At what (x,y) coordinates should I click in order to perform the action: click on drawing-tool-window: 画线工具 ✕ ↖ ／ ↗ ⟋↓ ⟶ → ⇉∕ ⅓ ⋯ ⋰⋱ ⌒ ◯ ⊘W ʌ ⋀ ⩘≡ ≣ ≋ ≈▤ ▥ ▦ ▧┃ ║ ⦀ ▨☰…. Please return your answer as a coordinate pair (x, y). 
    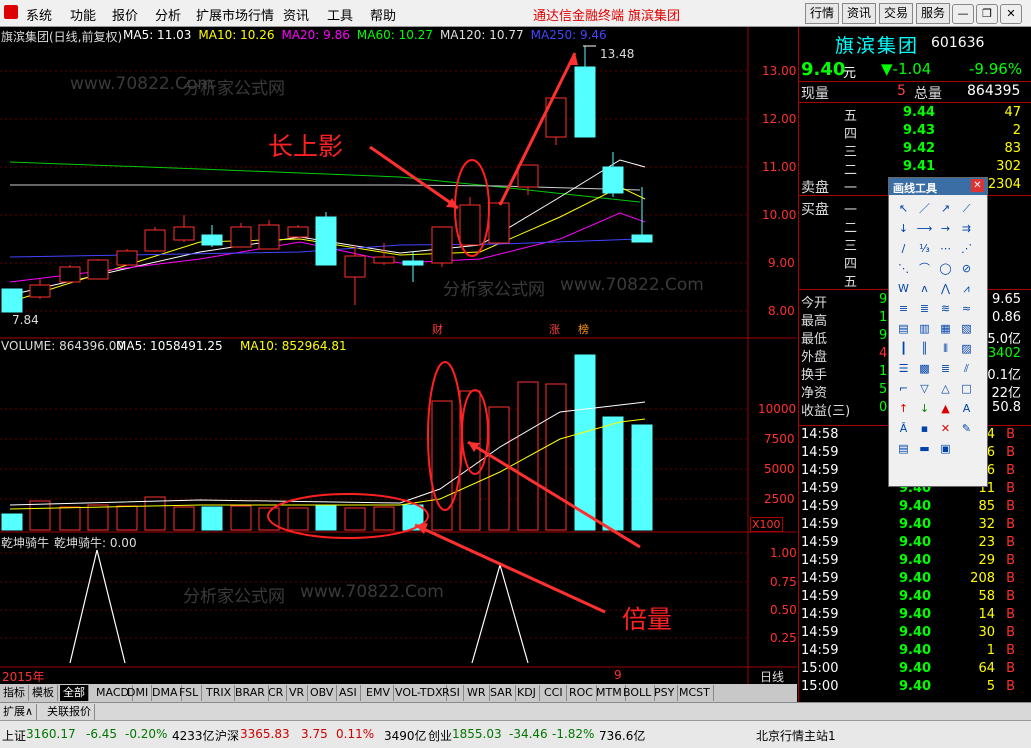
    Looking at the image, I should click on (938, 332).